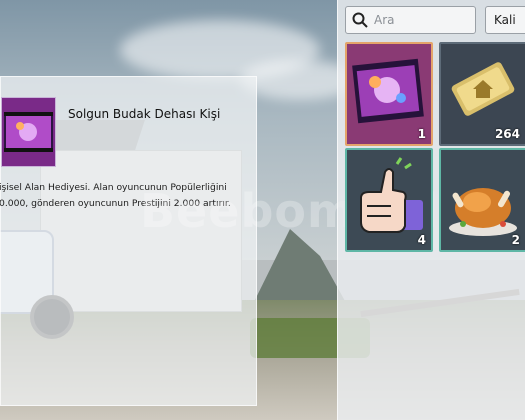 The height and width of the screenshot is (420, 525). I want to click on item-title: Solgun Budak Dehası Kişi, so click(144, 114).